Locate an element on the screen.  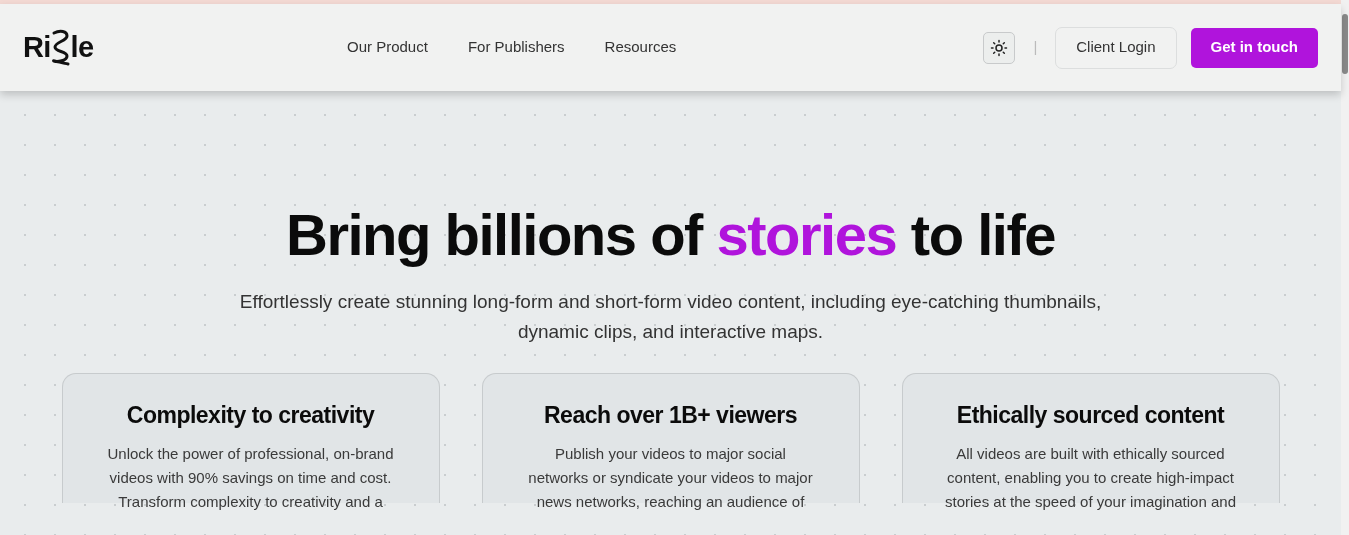
card-text: All videos are built with ethically sourced content, enabling you to create high-impact stories at the speed of your imagination and is located at coordinates (1090, 478).